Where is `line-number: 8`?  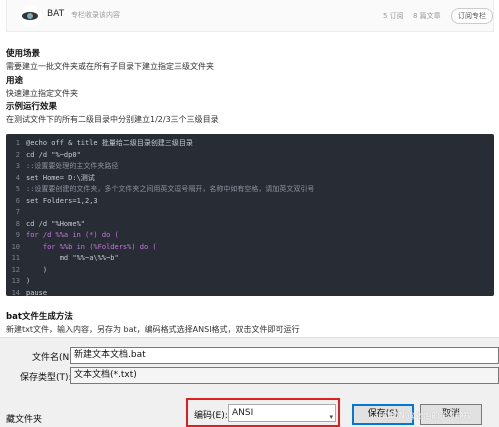 line-number: 8 is located at coordinates (17, 223).